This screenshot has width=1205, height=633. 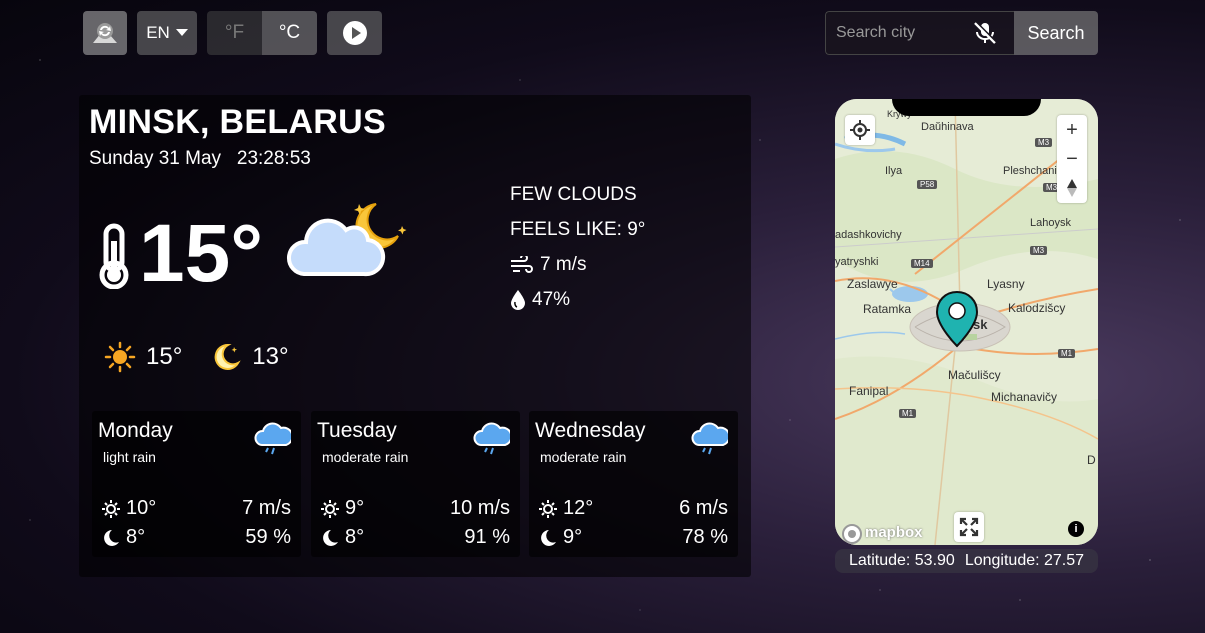 I want to click on forecast-day-temp: 10°, so click(x=141, y=508).